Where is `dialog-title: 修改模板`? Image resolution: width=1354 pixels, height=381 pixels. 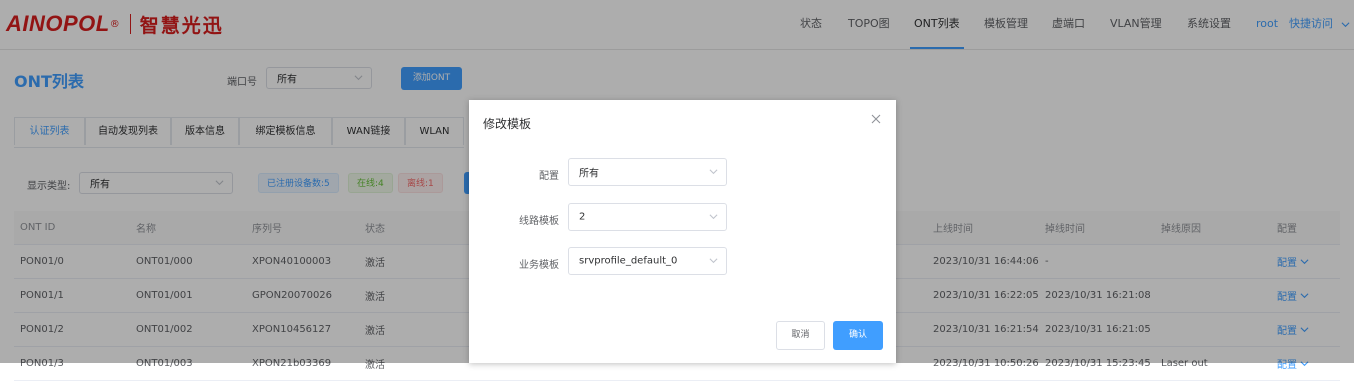 dialog-title: 修改模板 is located at coordinates (507, 124).